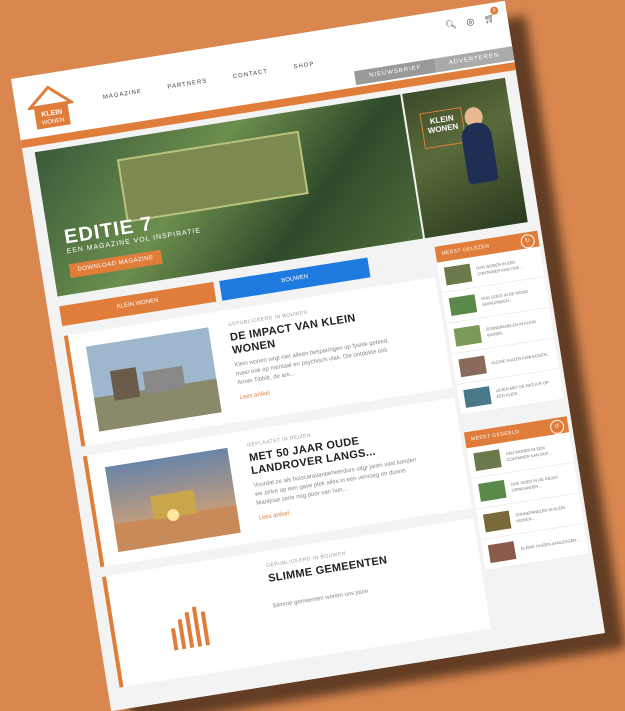 The image size is (625, 711). What do you see at coordinates (443, 128) in the screenshot?
I see `hero-side-logo: KLEIN WONEN` at bounding box center [443, 128].